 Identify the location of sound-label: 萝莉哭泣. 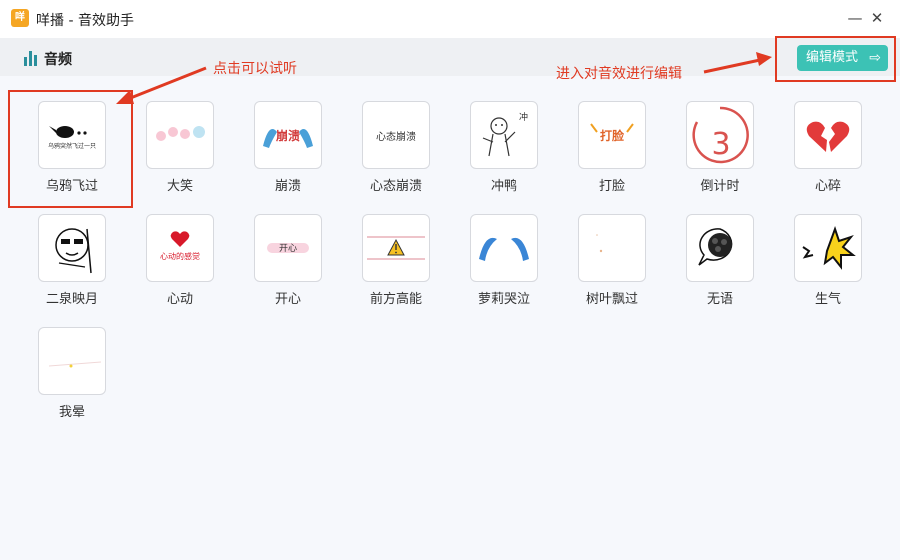
(503, 299).